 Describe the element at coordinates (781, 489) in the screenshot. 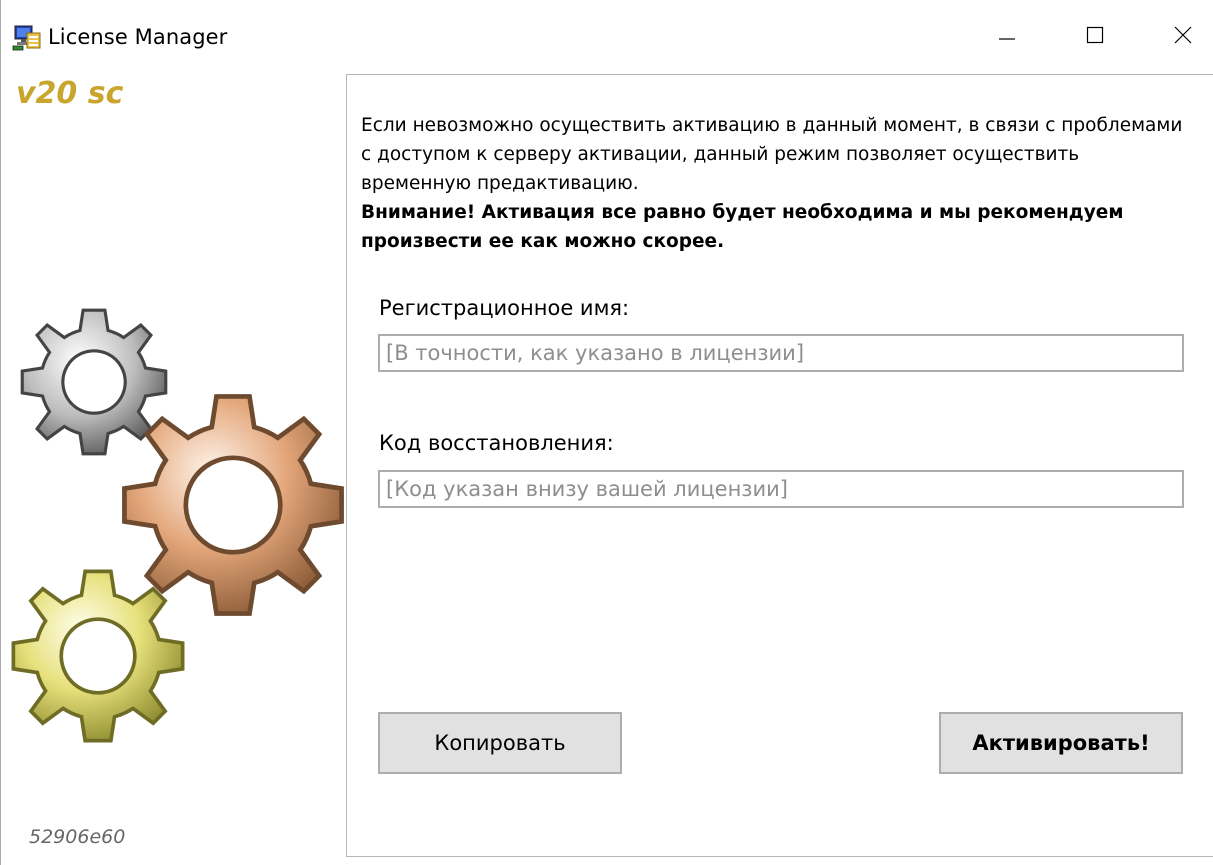

I see `recovery-code-input` at that location.